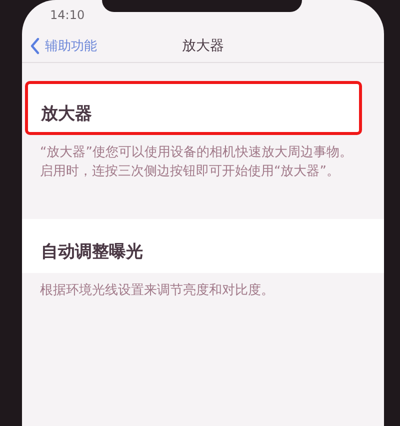 The width and height of the screenshot is (400, 426). I want to click on chevron-left-icon, so click(35, 46).